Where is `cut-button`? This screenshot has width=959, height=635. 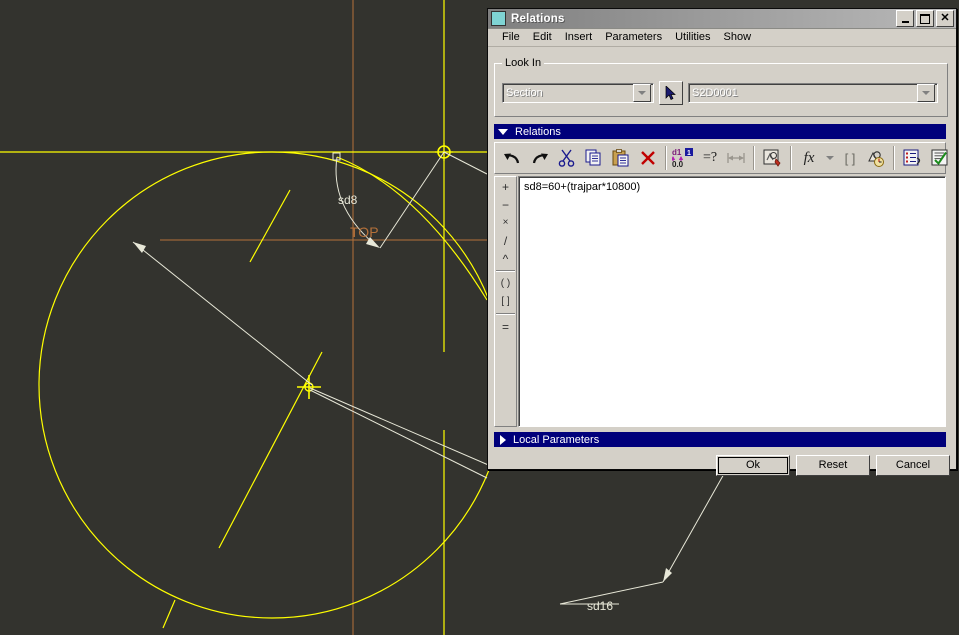 cut-button is located at coordinates (566, 158).